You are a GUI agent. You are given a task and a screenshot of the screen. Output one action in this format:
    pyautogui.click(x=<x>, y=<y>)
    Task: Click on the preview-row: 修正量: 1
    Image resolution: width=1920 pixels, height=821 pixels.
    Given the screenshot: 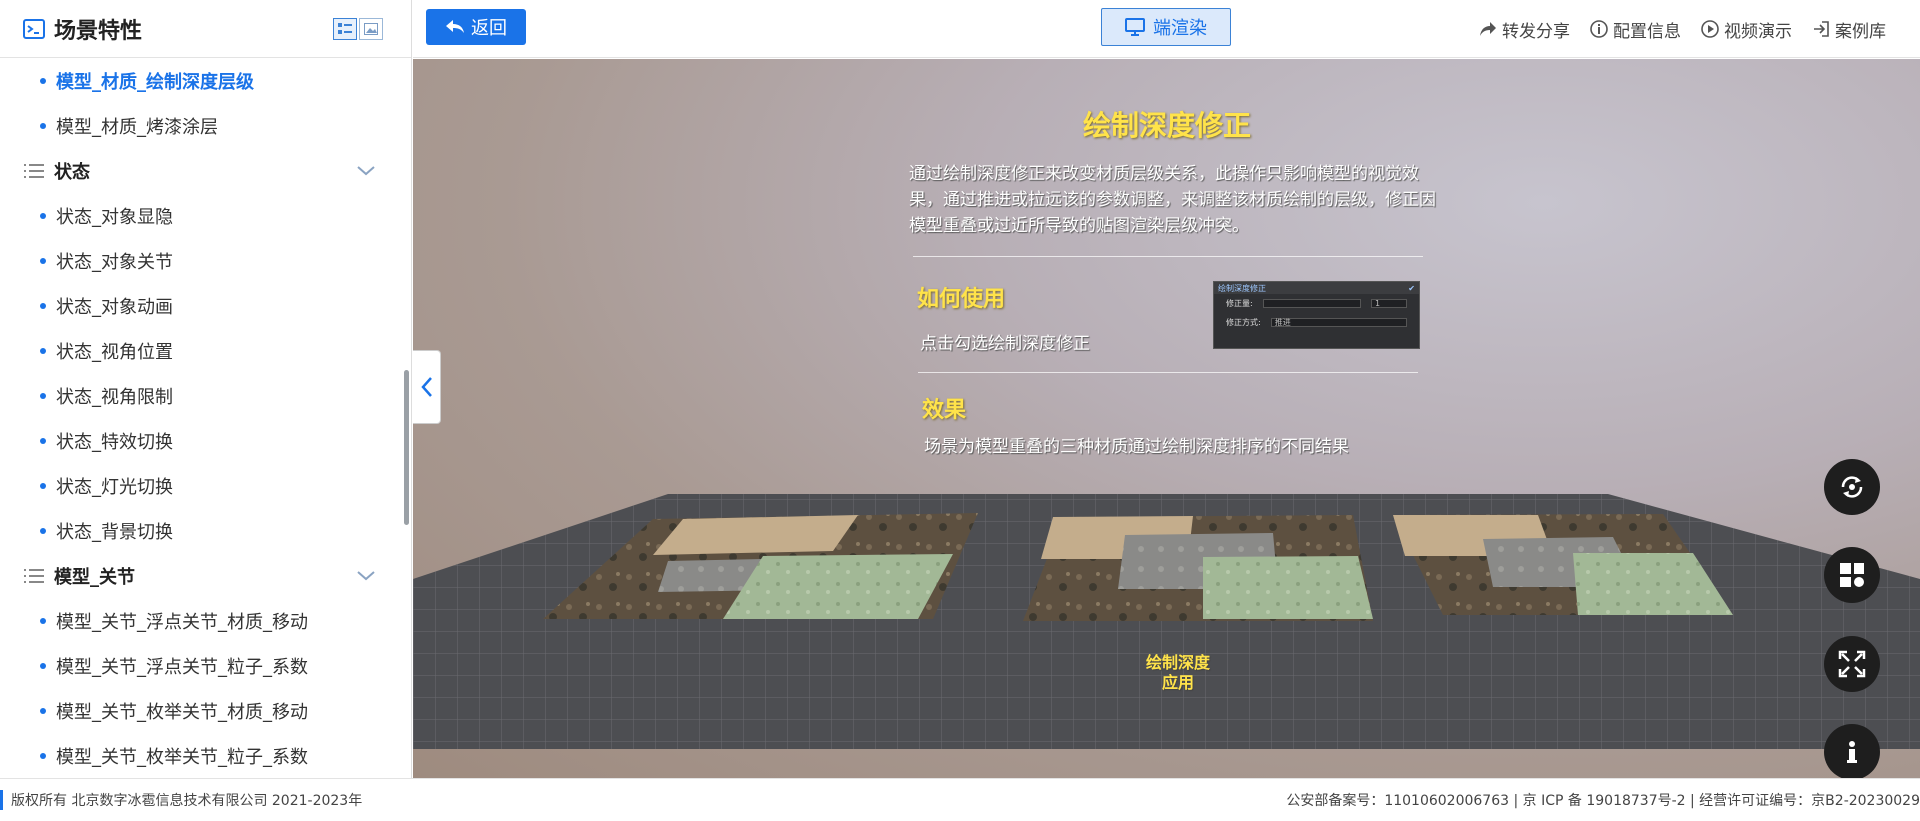 What is the action you would take?
    pyautogui.click(x=1316, y=303)
    